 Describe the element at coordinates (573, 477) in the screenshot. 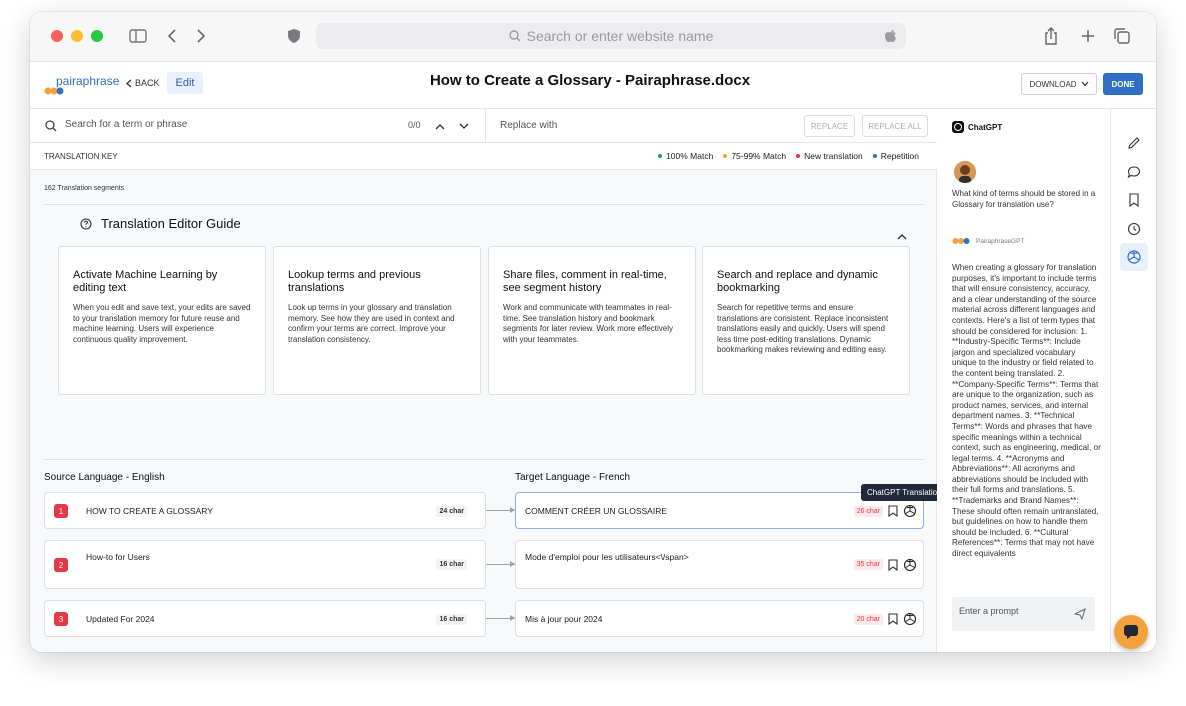

I see `target-language-label: Target Language - French` at that location.